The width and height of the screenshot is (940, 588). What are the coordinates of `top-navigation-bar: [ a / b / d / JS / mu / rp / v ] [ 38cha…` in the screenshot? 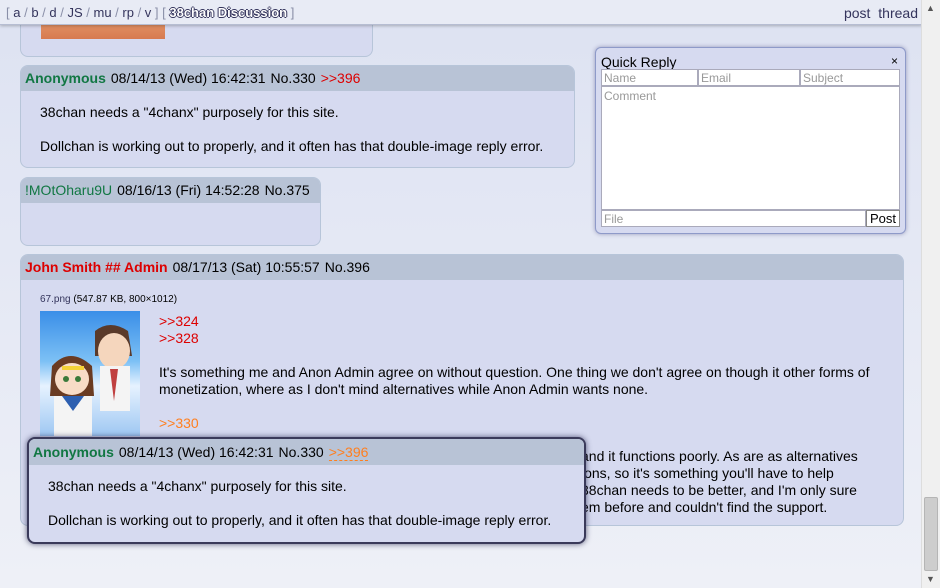 It's located at (461, 12).